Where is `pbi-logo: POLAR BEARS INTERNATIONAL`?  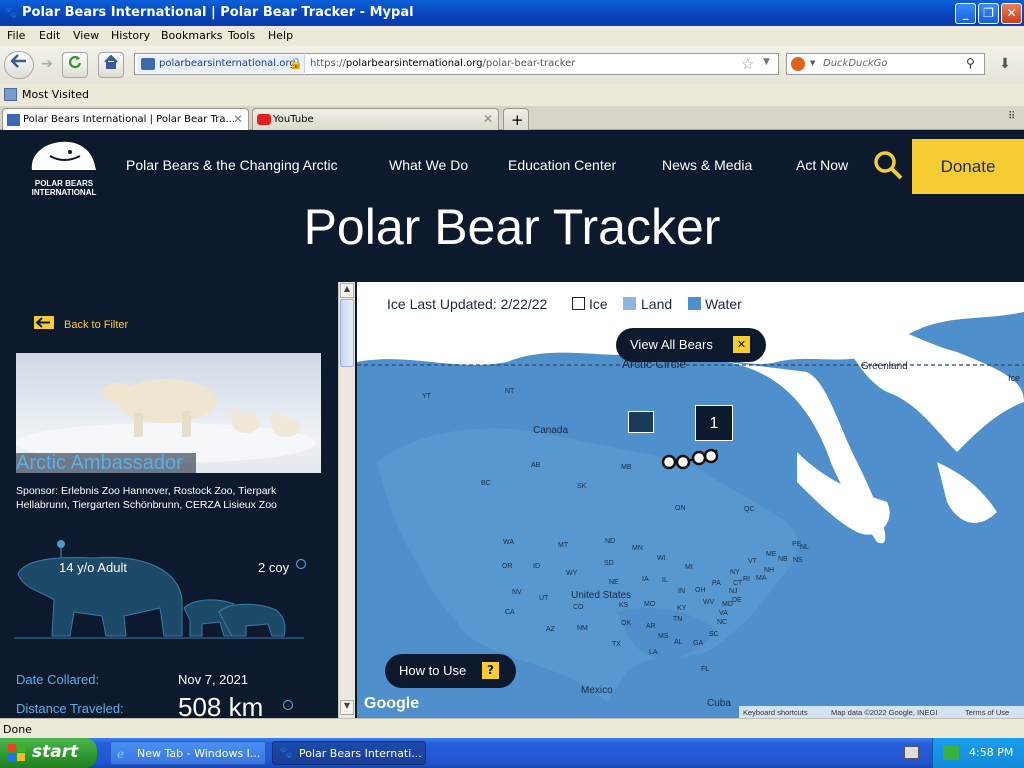
pbi-logo: POLAR BEARS INTERNATIONAL is located at coordinates (64, 167).